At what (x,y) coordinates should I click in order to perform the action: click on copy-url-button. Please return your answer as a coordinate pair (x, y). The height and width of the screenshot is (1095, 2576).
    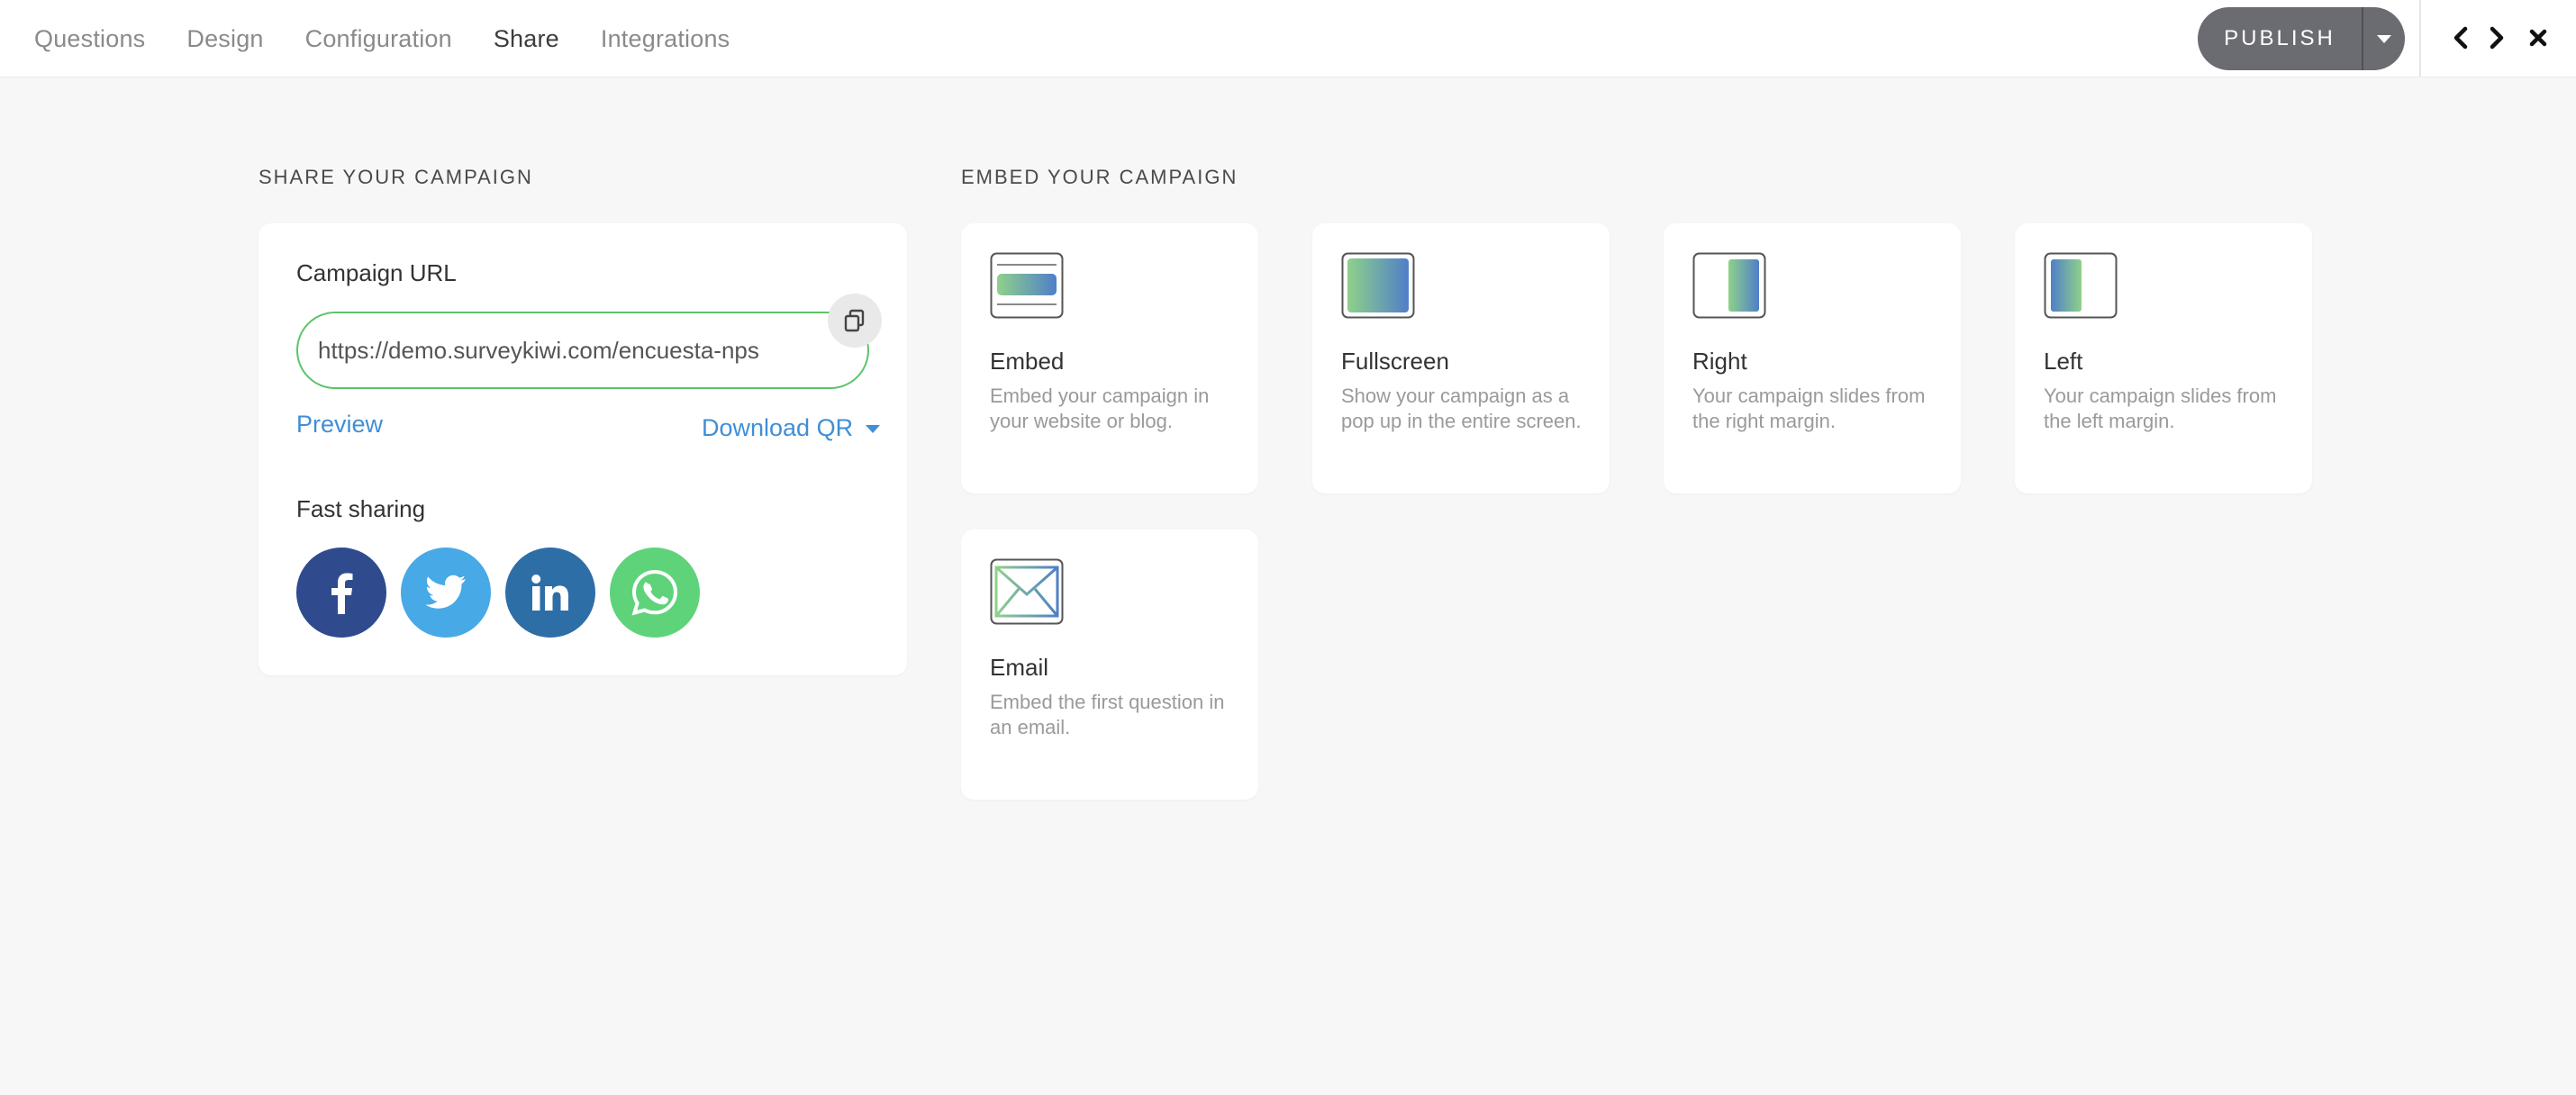
    Looking at the image, I should click on (855, 321).